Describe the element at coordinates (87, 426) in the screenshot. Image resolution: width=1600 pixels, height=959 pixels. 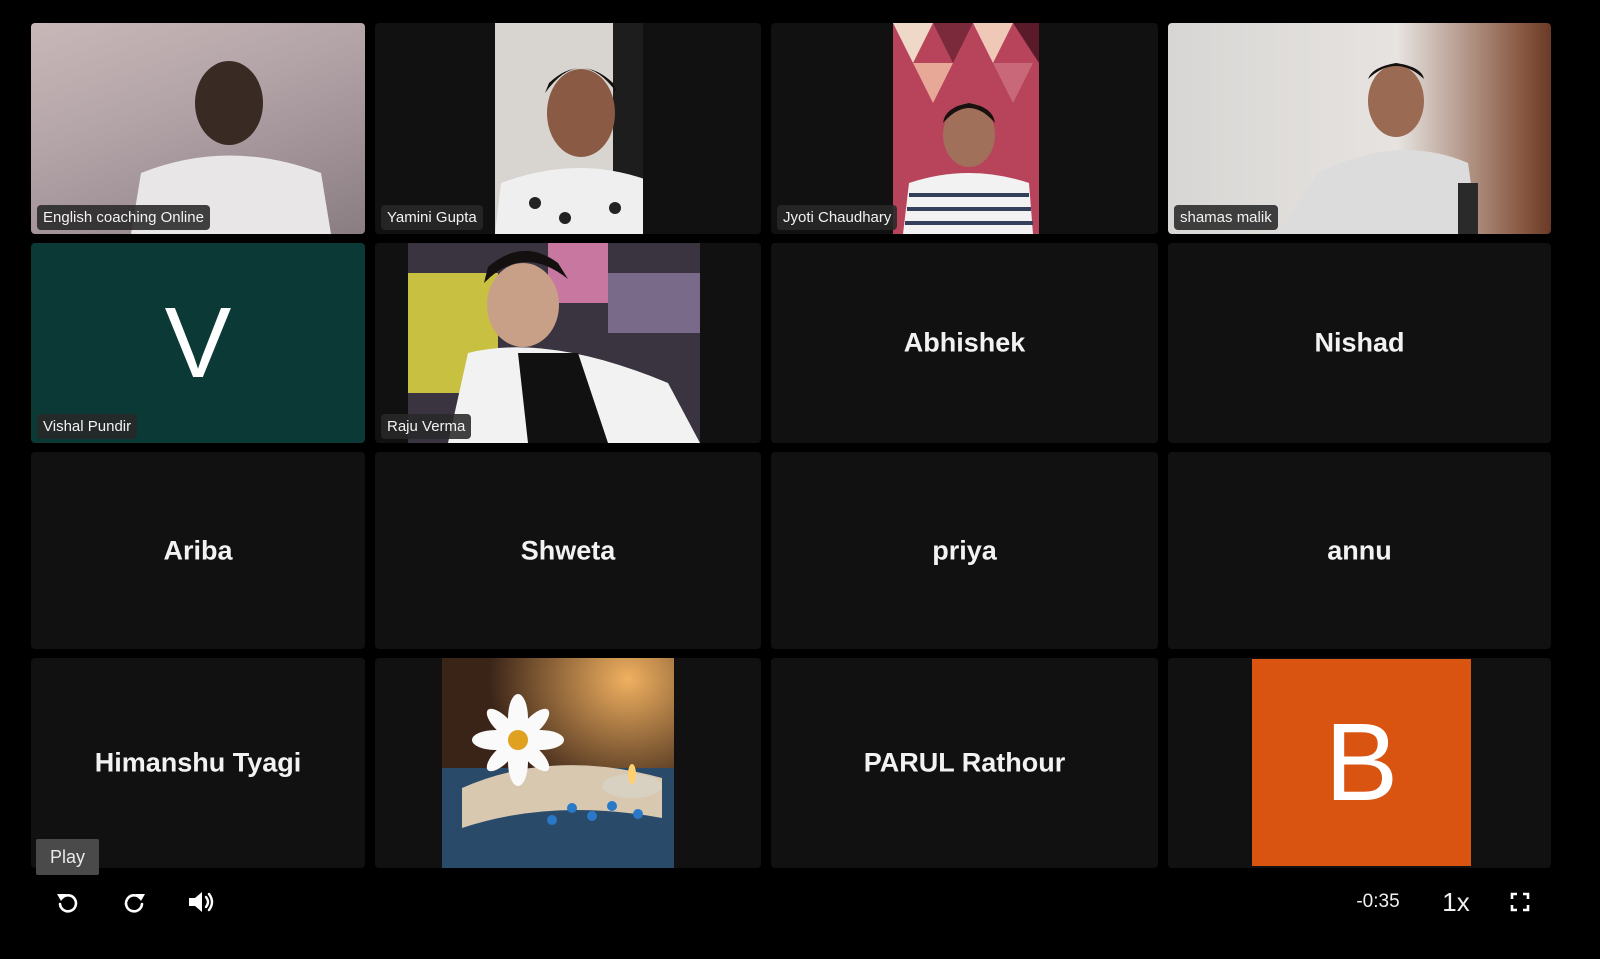
I see `participant-name-tag: Vishal Pundir` at that location.